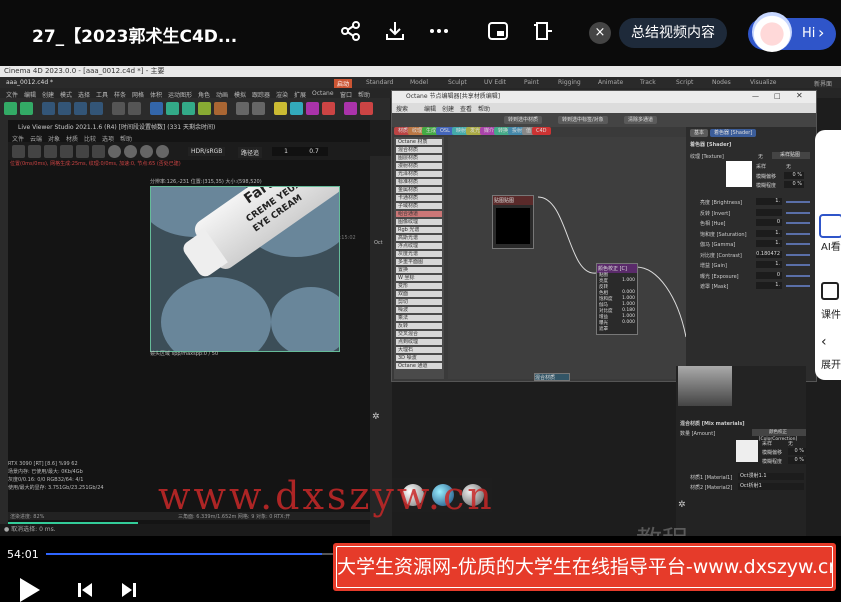 The image size is (841, 602). What do you see at coordinates (82, 151) in the screenshot?
I see `lock-icon` at bounding box center [82, 151].